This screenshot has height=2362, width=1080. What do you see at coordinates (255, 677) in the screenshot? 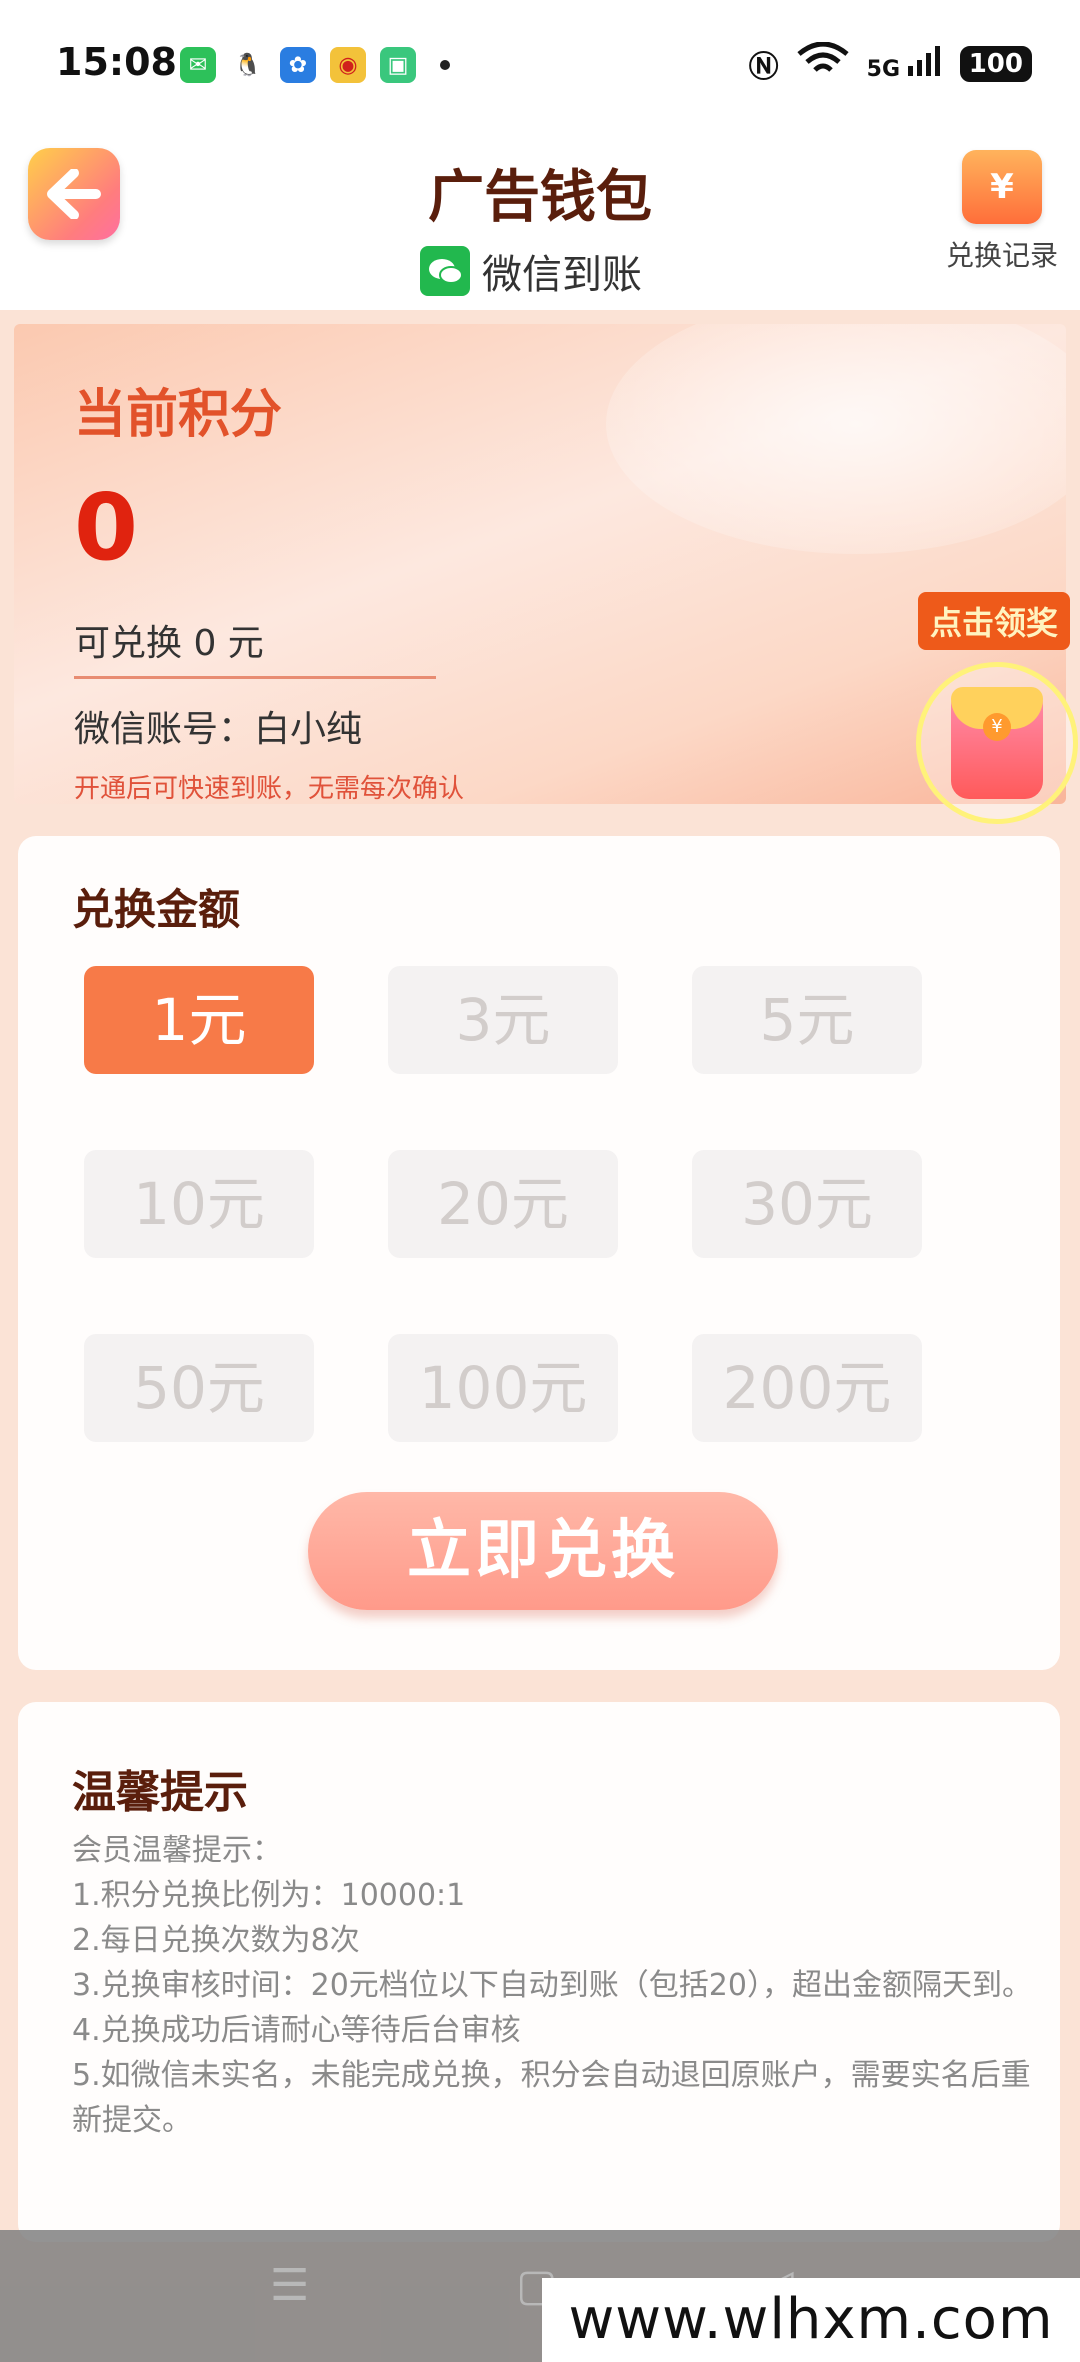
I see `divider` at bounding box center [255, 677].